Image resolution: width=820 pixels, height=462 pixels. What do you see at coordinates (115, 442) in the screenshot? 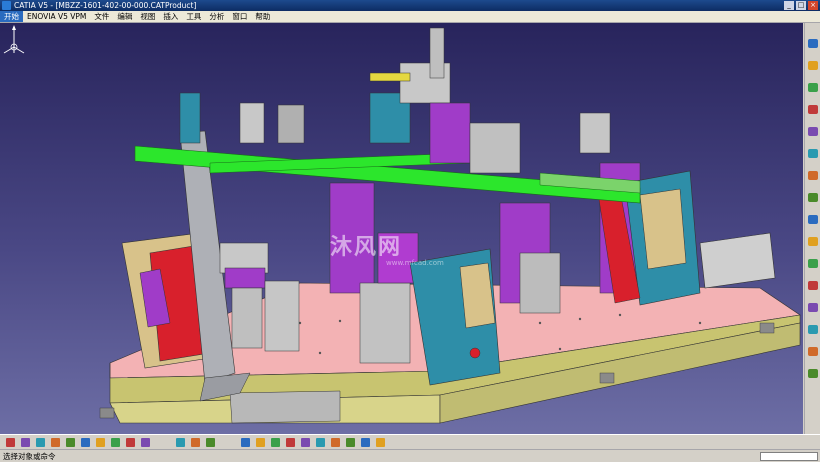
I see `undo-icon` at bounding box center [115, 442].